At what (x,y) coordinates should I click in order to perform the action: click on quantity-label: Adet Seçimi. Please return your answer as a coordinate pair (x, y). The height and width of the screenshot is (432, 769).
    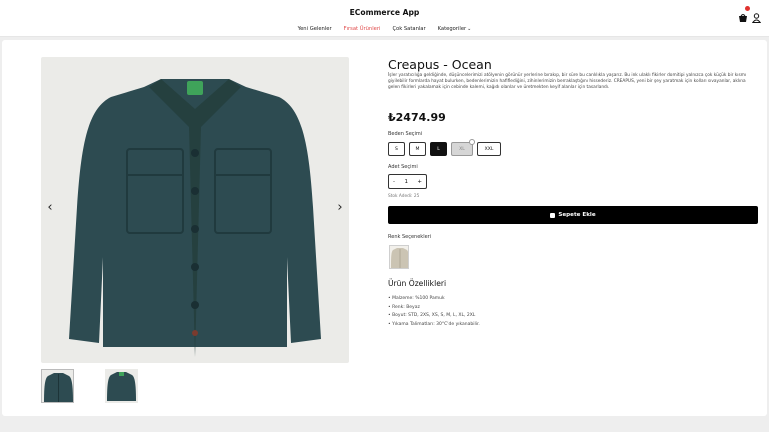
    Looking at the image, I should click on (403, 167).